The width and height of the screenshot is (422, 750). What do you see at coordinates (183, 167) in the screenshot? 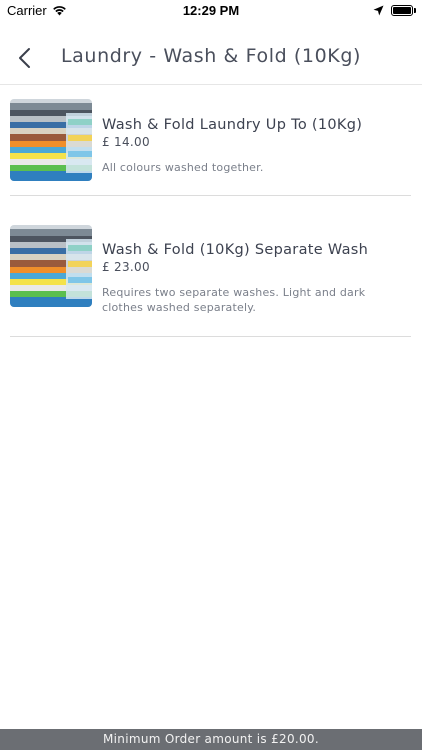
I see `product-description: All colours washed together.` at bounding box center [183, 167].